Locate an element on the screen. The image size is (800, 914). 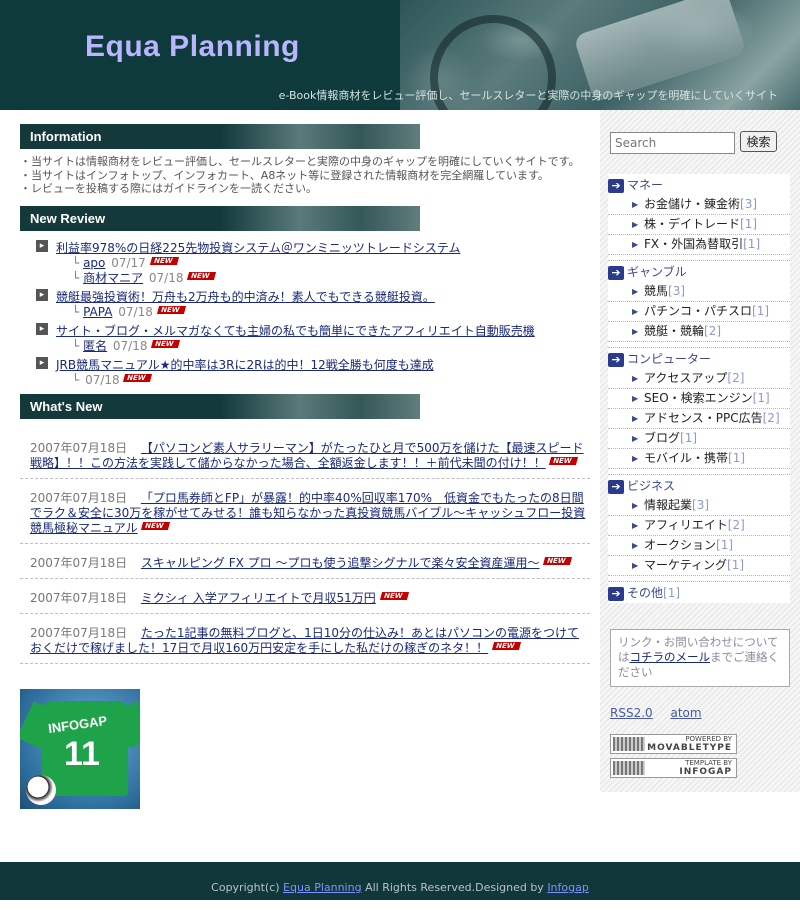
review-title-link: 競艇最強投資術！万舟も2万舟も的中済み！素人でもできる競艇投資。 is located at coordinates (245, 297).